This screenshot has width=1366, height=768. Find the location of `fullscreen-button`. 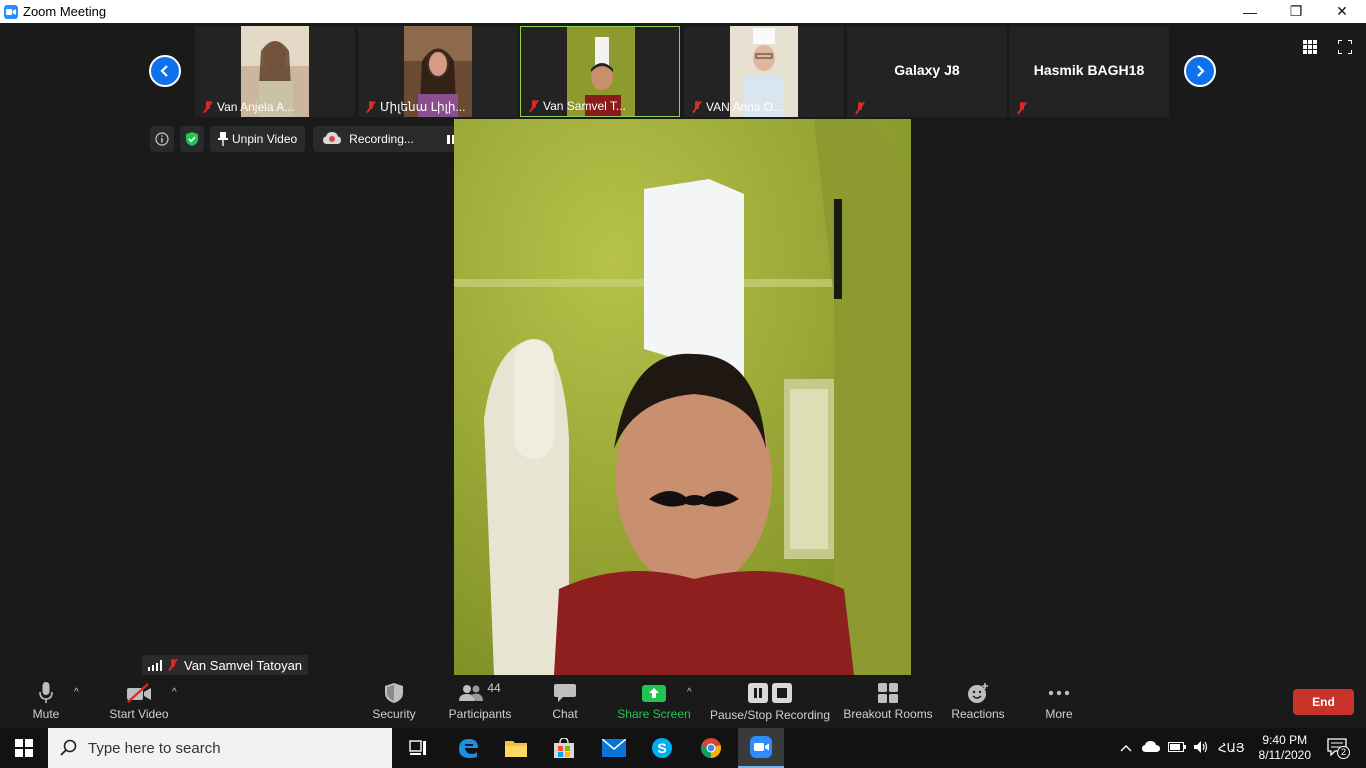

fullscreen-button is located at coordinates (1345, 47).